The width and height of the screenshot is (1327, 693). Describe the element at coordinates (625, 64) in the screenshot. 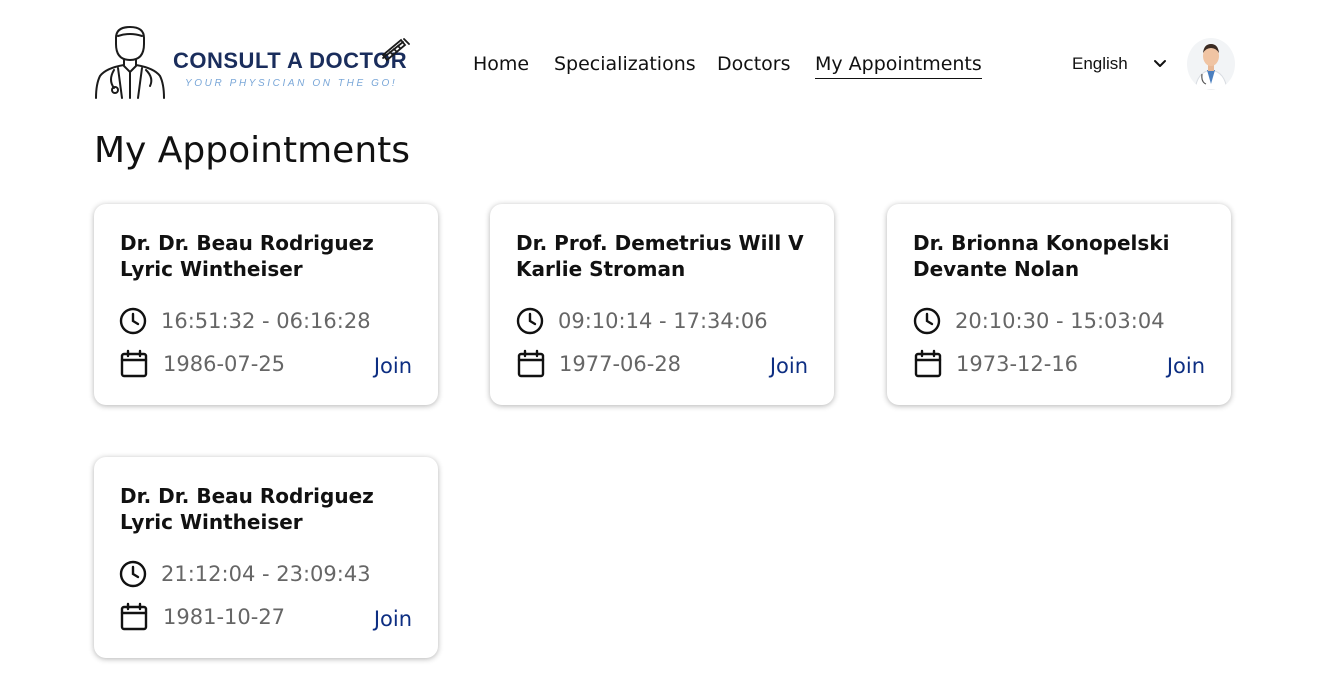

I see `nav-item-specializations: Specializations` at that location.